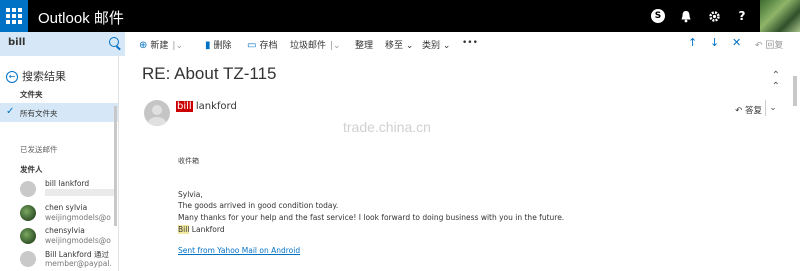 Image resolution: width=800 pixels, height=271 pixels. I want to click on sweep-button: 整理, so click(364, 44).